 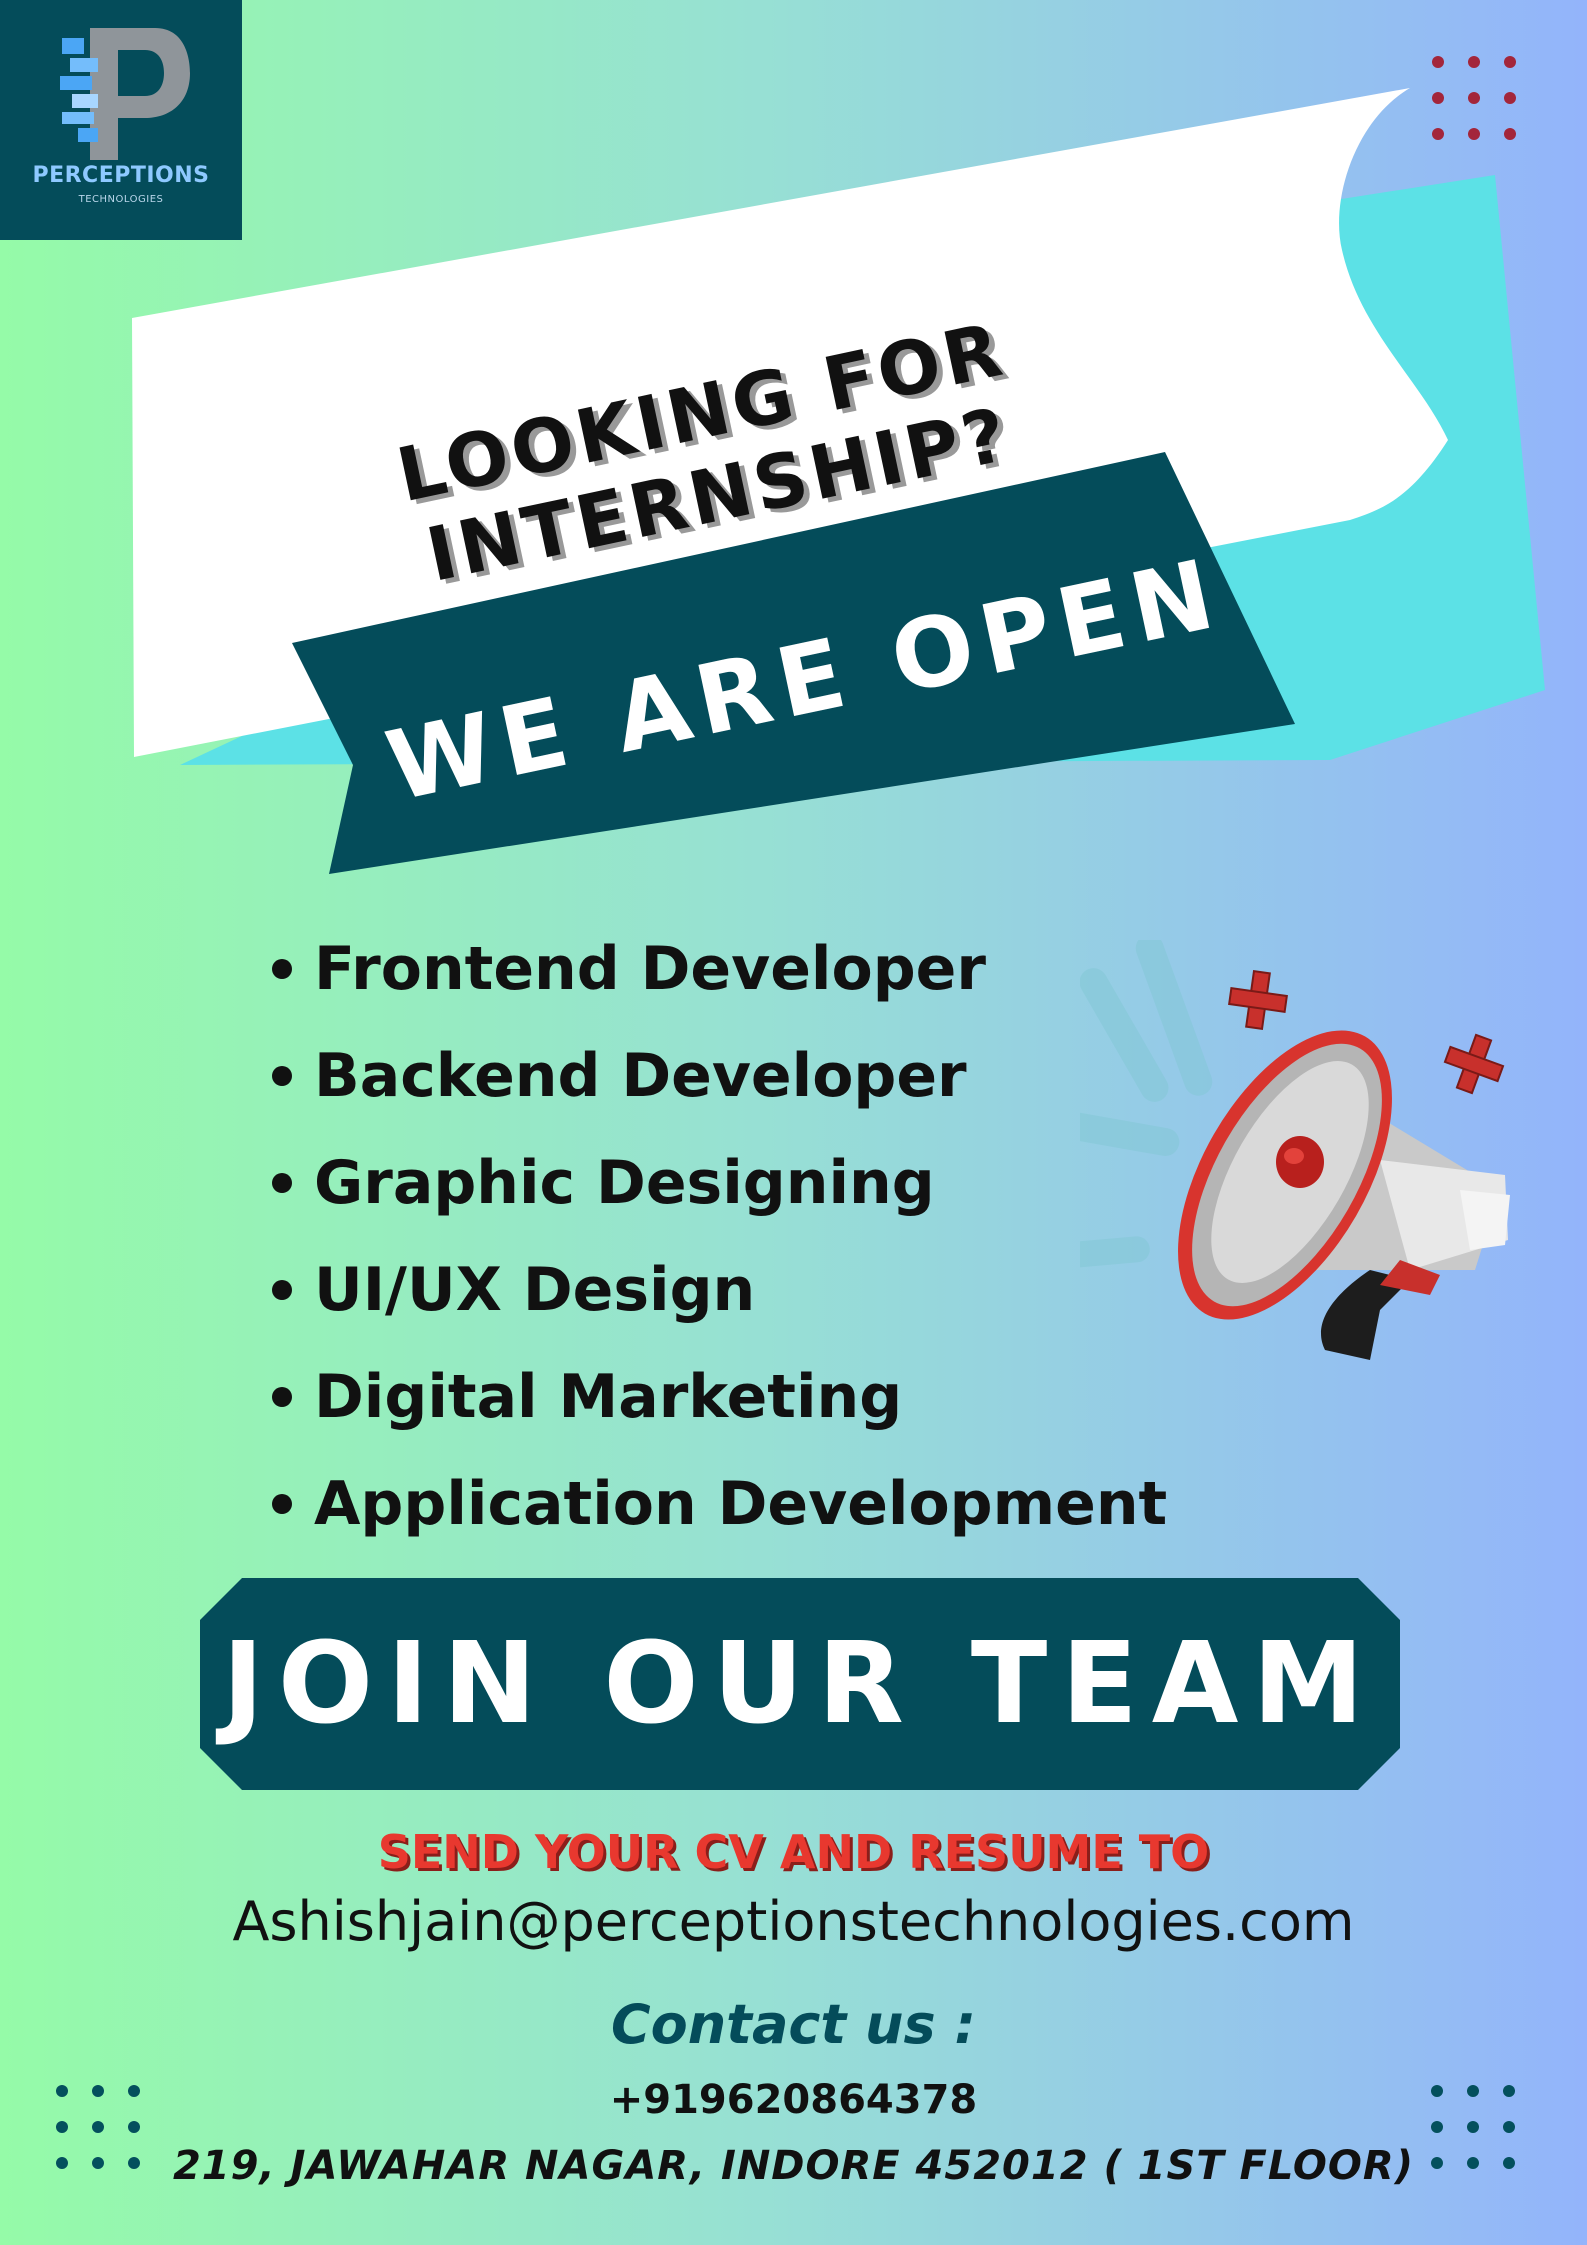 I want to click on join-our-team-button: JOIN OUR TEAM, so click(x=800, y=1684).